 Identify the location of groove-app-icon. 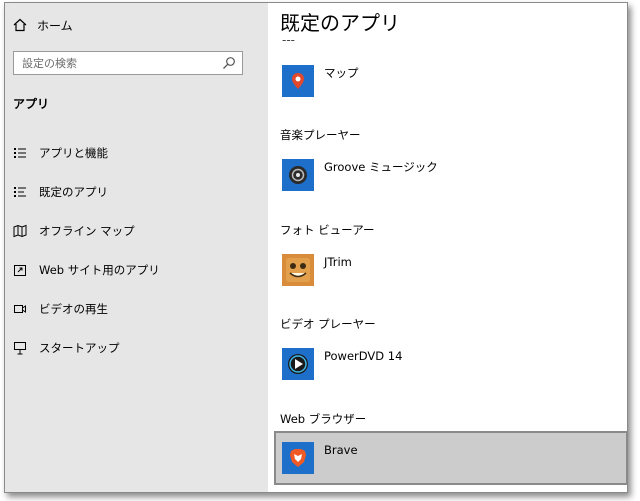
(298, 175).